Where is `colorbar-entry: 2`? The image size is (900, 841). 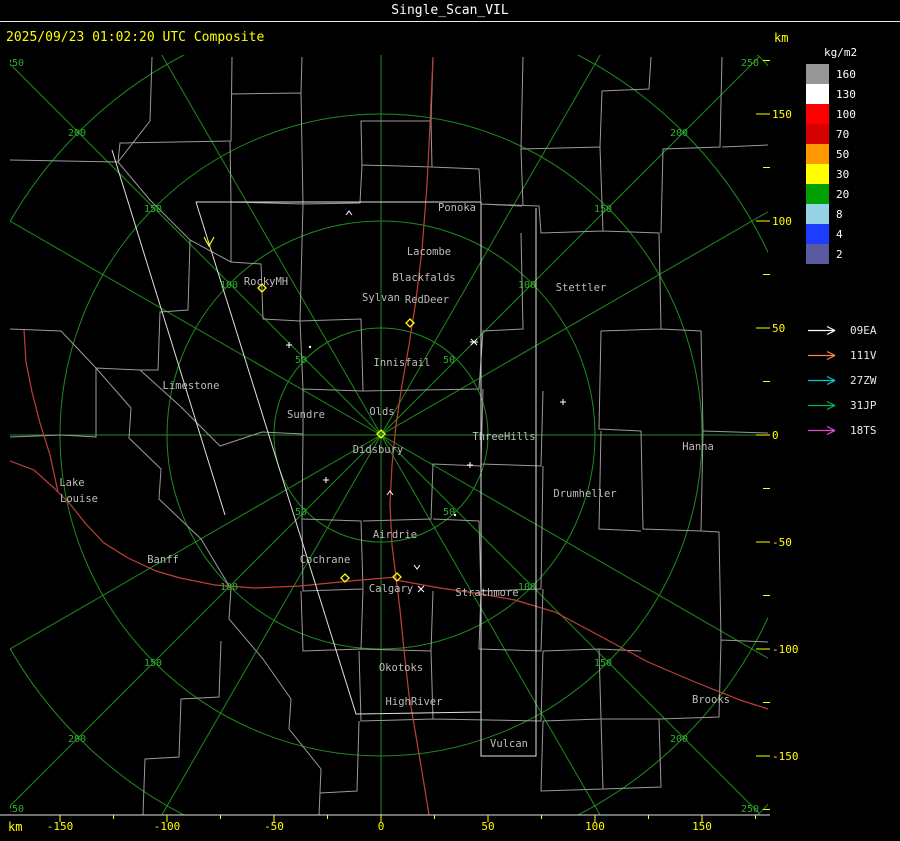
colorbar-entry: 2 is located at coordinates (831, 254).